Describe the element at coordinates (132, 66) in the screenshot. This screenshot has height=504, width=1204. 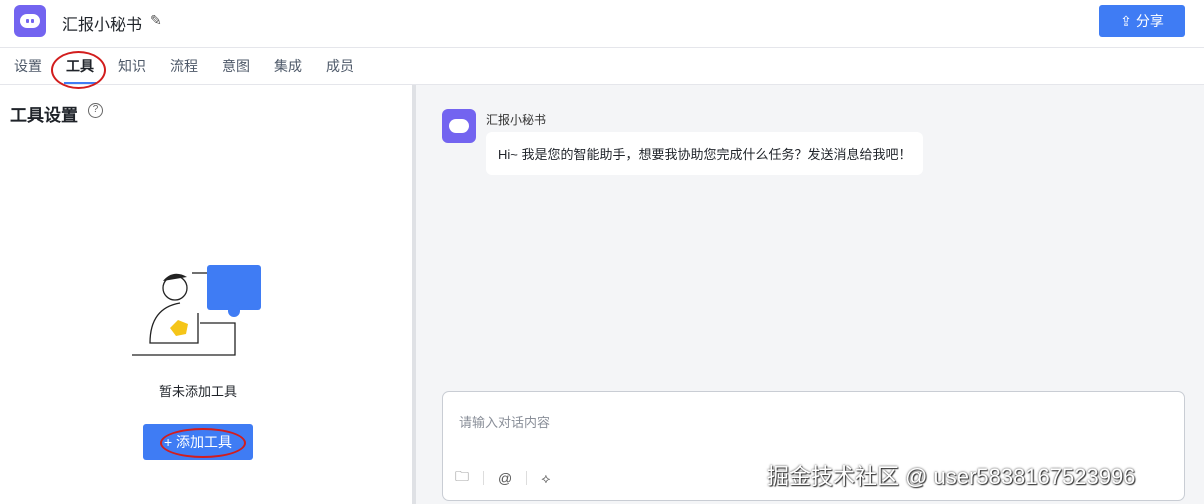
I see `tab-knowledge: 知识` at that location.